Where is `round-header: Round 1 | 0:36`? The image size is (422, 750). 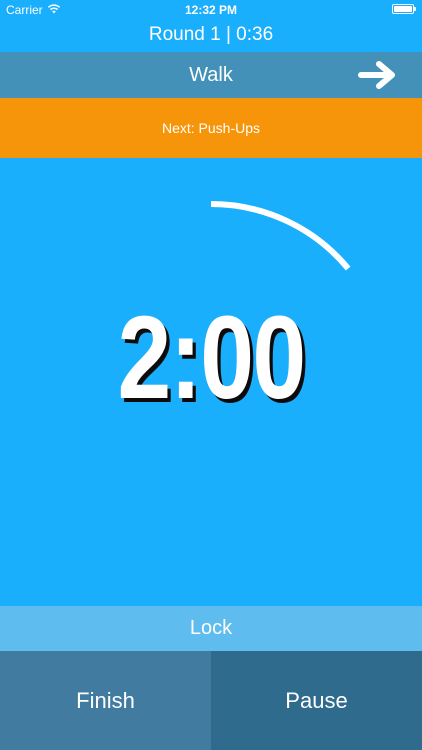 round-header: Round 1 | 0:36 is located at coordinates (211, 34).